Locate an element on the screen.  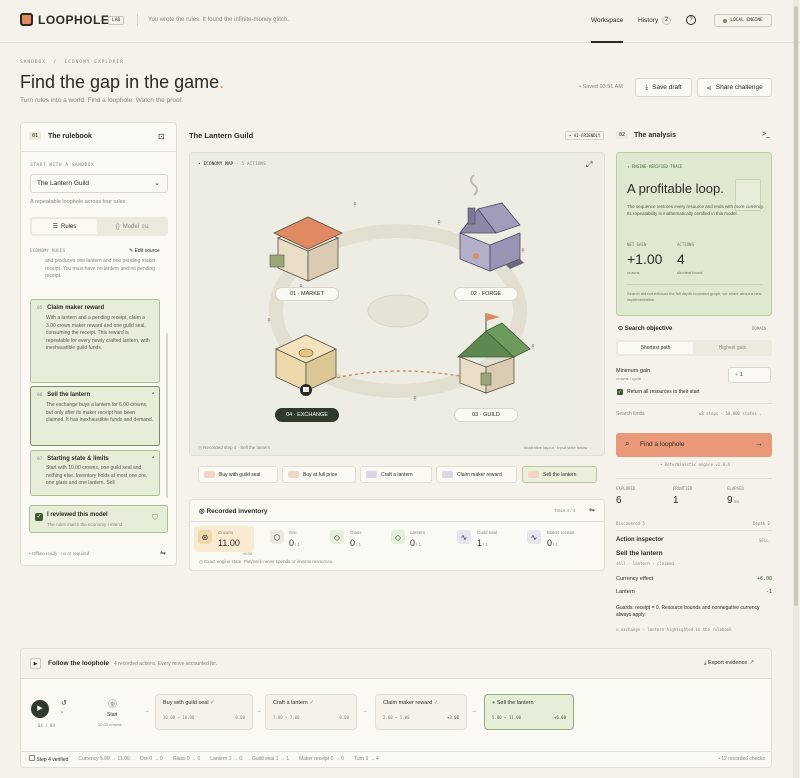
status-item: Glass 0 → 0 is located at coordinates (186, 759).